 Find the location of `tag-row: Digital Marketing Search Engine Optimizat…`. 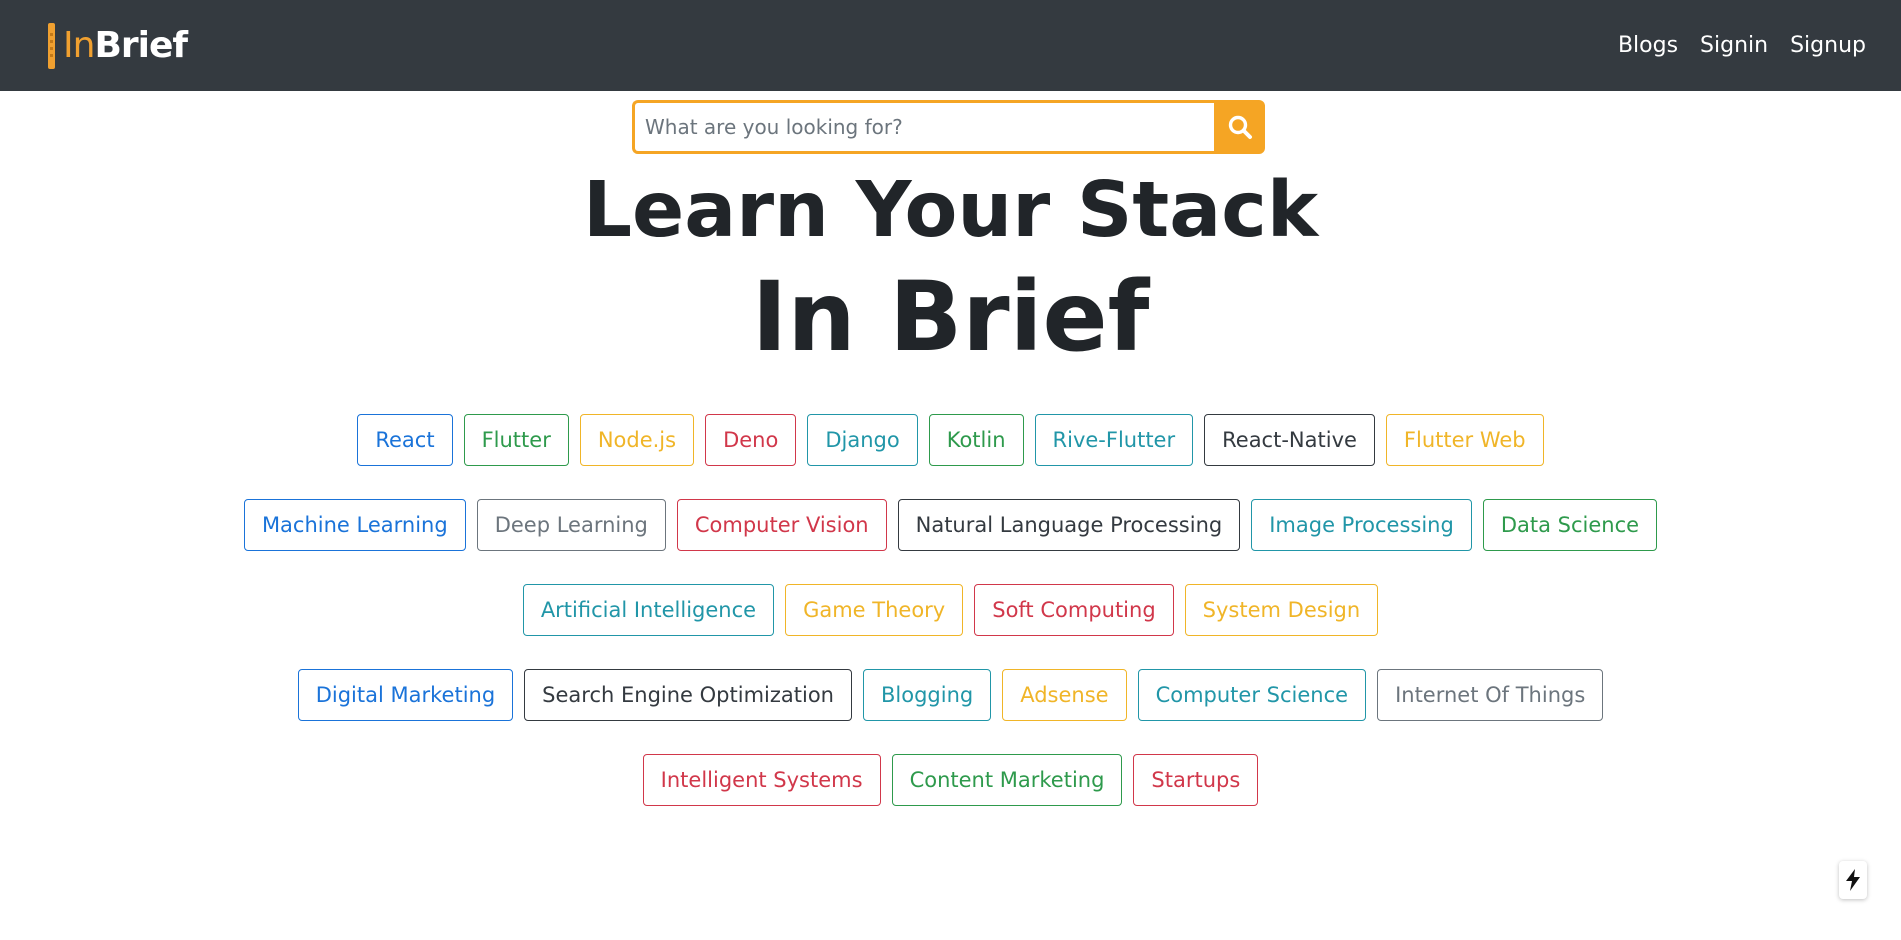

tag-row: Digital Marketing Search Engine Optimizat… is located at coordinates (950, 695).